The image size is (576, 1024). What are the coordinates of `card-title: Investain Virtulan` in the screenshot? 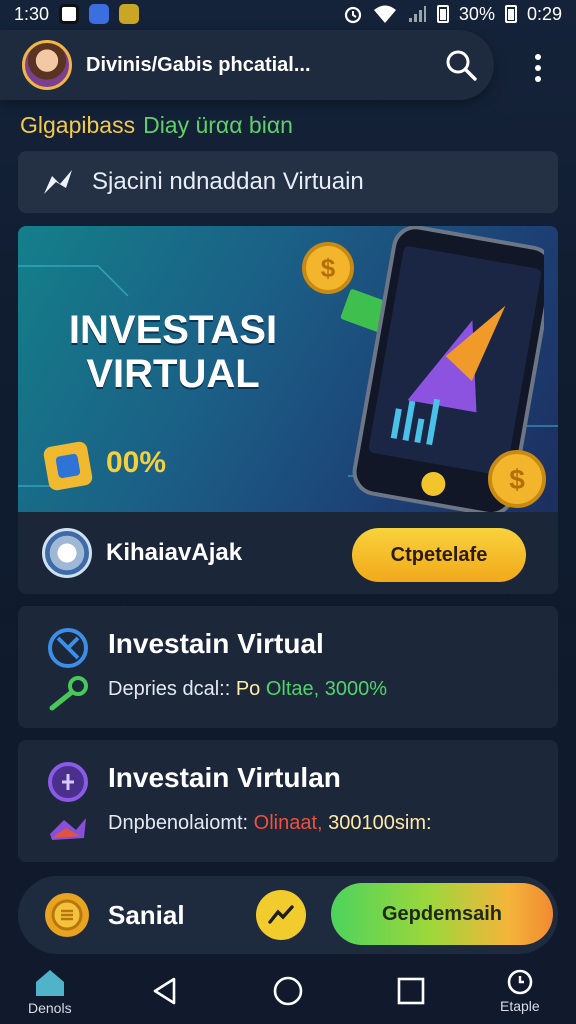 It's located at (224, 777).